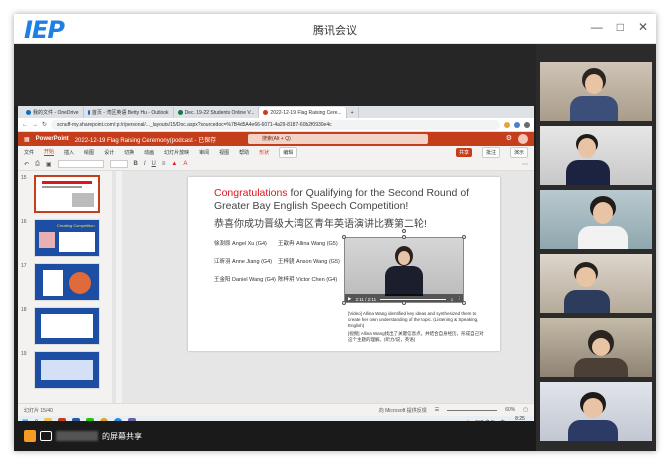  Describe the element at coordinates (118, 164) in the screenshot. I see `font-size-select` at that location.